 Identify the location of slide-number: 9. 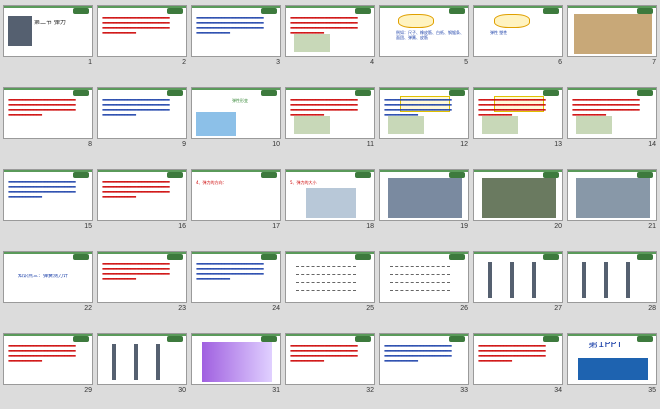
(184, 144).